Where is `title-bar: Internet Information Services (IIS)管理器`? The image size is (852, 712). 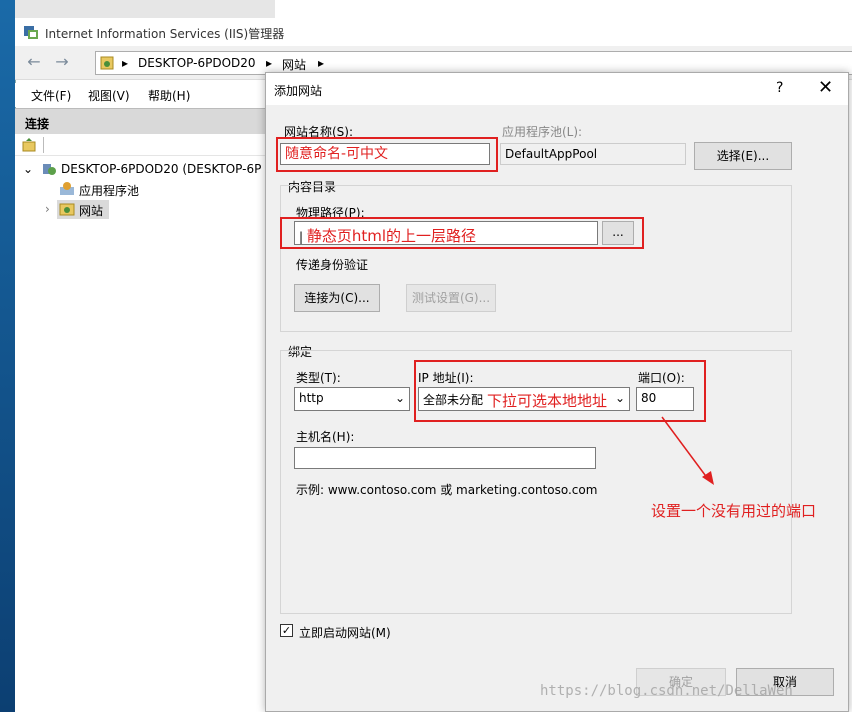
title-bar: Internet Information Services (IIS)管理器 is located at coordinates (433, 32).